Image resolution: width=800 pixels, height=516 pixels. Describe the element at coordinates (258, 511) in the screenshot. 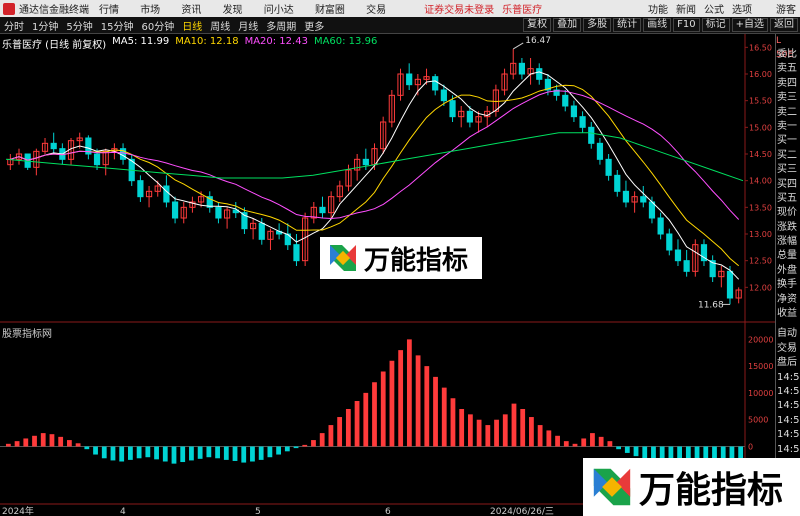

I see `time-axis-label: 5` at that location.